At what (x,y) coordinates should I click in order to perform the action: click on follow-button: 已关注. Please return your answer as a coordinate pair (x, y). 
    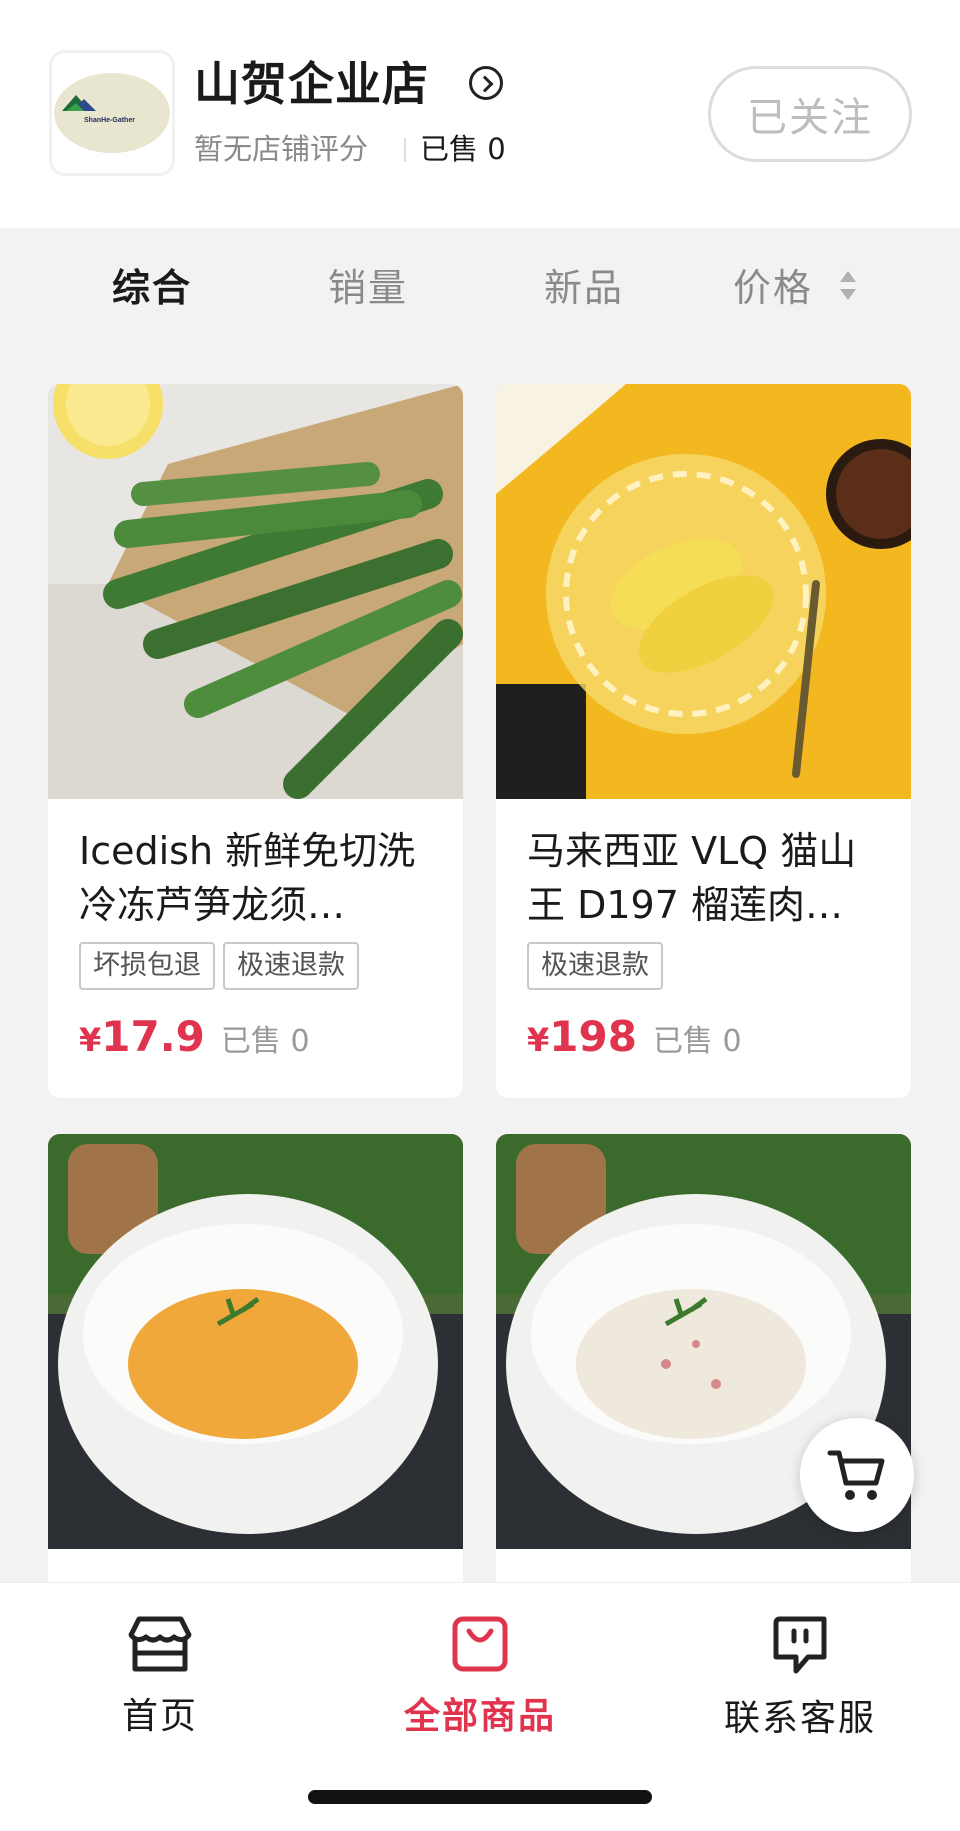
    Looking at the image, I should click on (810, 114).